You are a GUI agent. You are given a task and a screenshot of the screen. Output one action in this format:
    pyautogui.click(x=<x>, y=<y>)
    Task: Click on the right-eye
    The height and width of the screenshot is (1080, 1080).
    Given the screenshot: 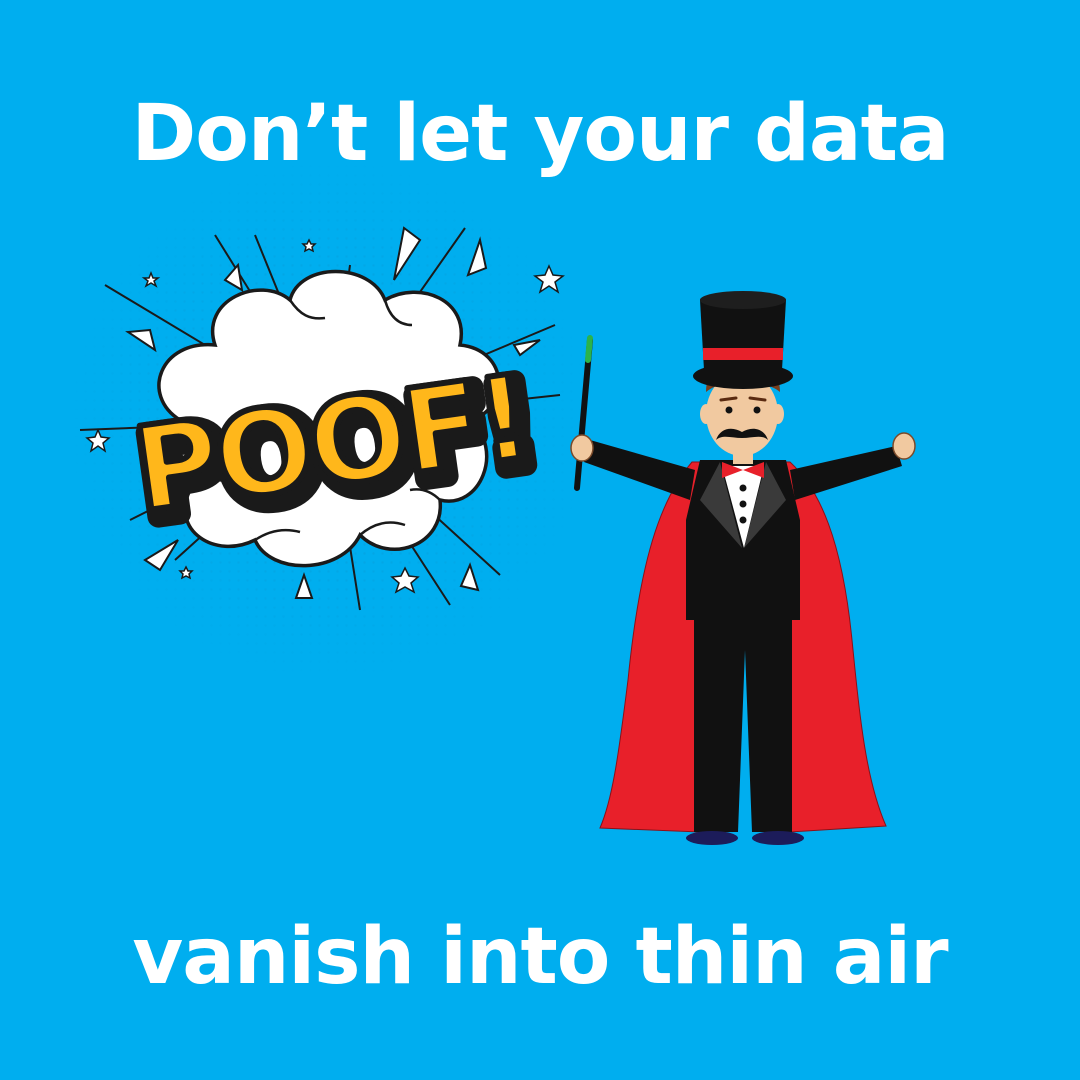 What is the action you would take?
    pyautogui.click(x=757, y=410)
    